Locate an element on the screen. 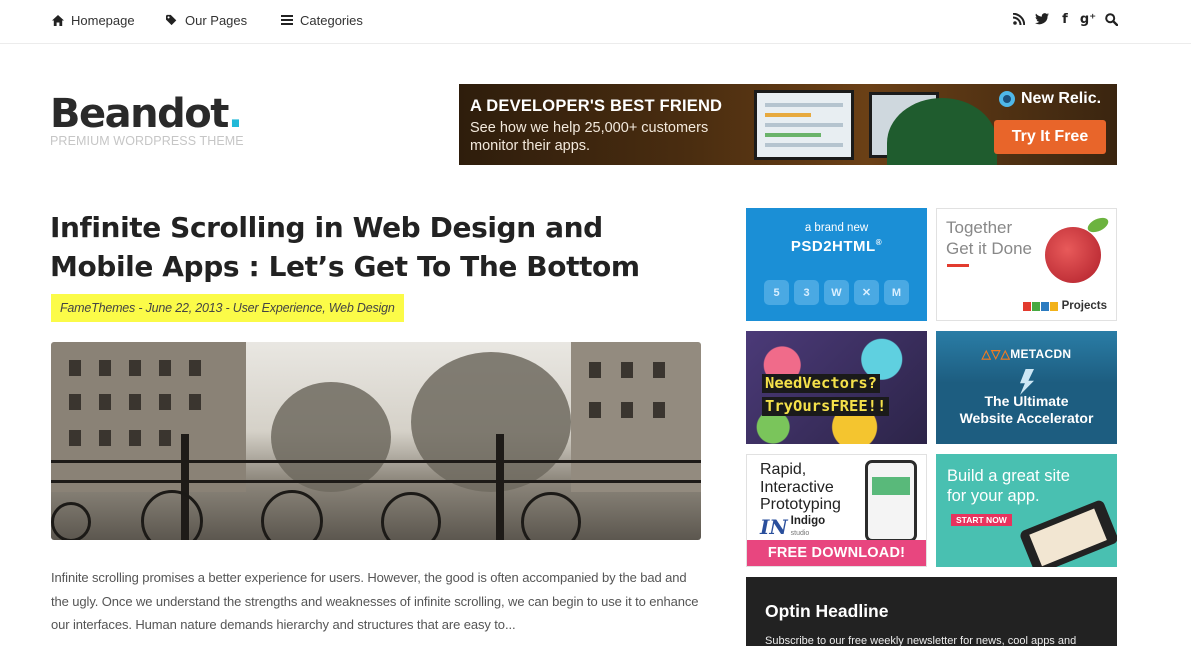 Image resolution: width=1191 pixels, height=646 pixels. ad-need-vectors: NeedVectors? TryOursFREE!! is located at coordinates (836, 387).